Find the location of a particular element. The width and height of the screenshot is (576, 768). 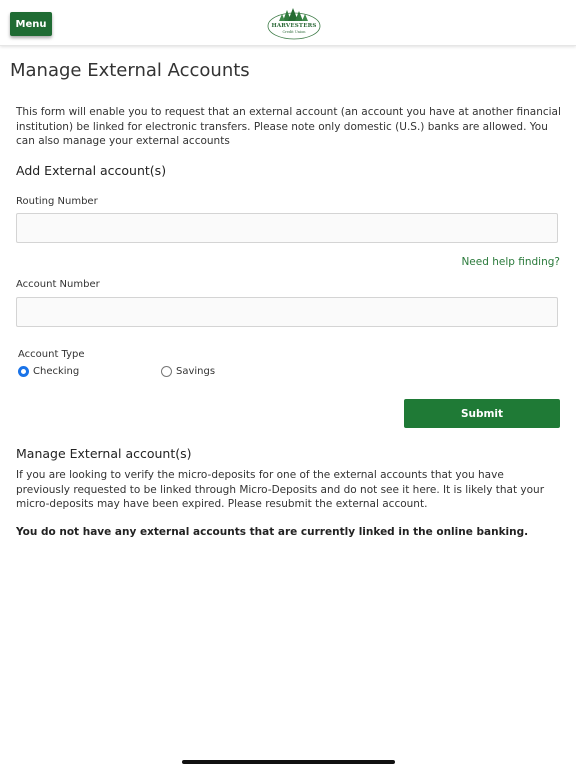

add-accounts-heading: Add External account(s) is located at coordinates (91, 170).